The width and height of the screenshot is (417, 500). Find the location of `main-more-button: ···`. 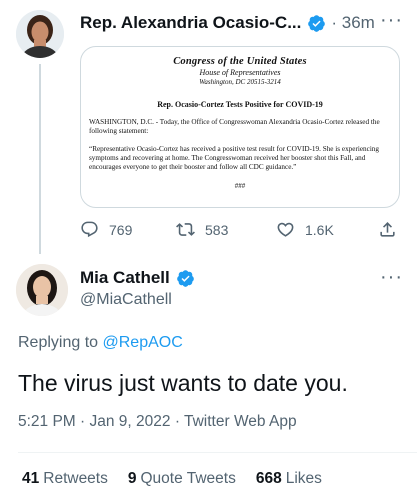

main-more-button: ··· is located at coordinates (391, 277).